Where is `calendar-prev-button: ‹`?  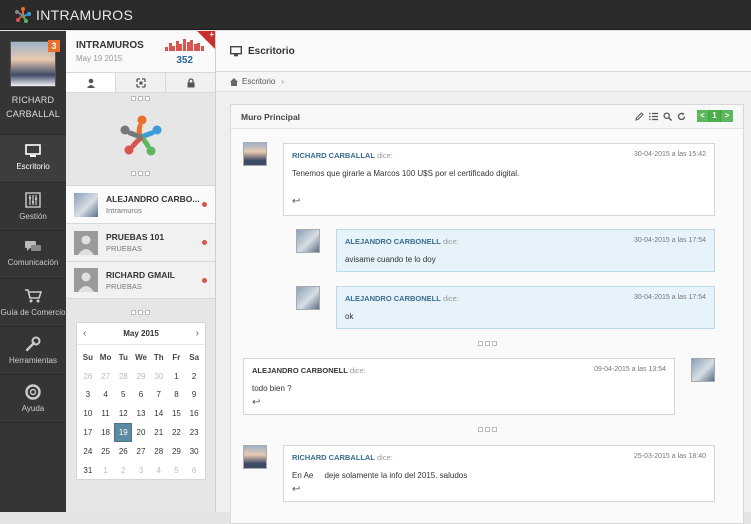
calendar-prev-button: ‹ is located at coordinates (84, 333).